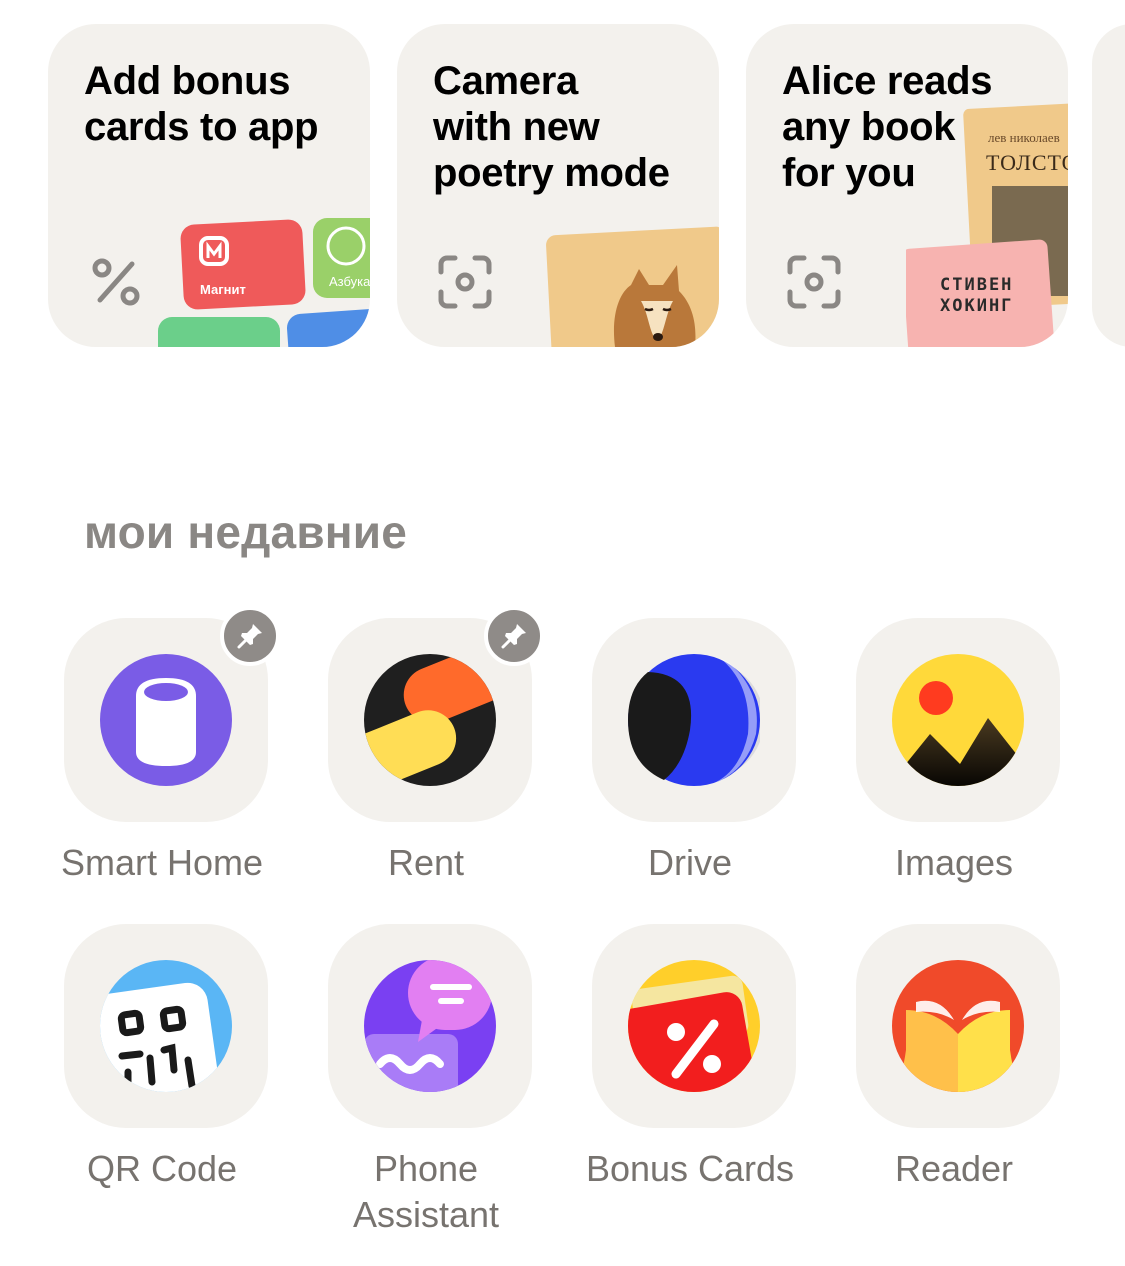 The width and height of the screenshot is (1125, 1266). I want to click on promo-title: Alice reads any book for you, so click(887, 127).